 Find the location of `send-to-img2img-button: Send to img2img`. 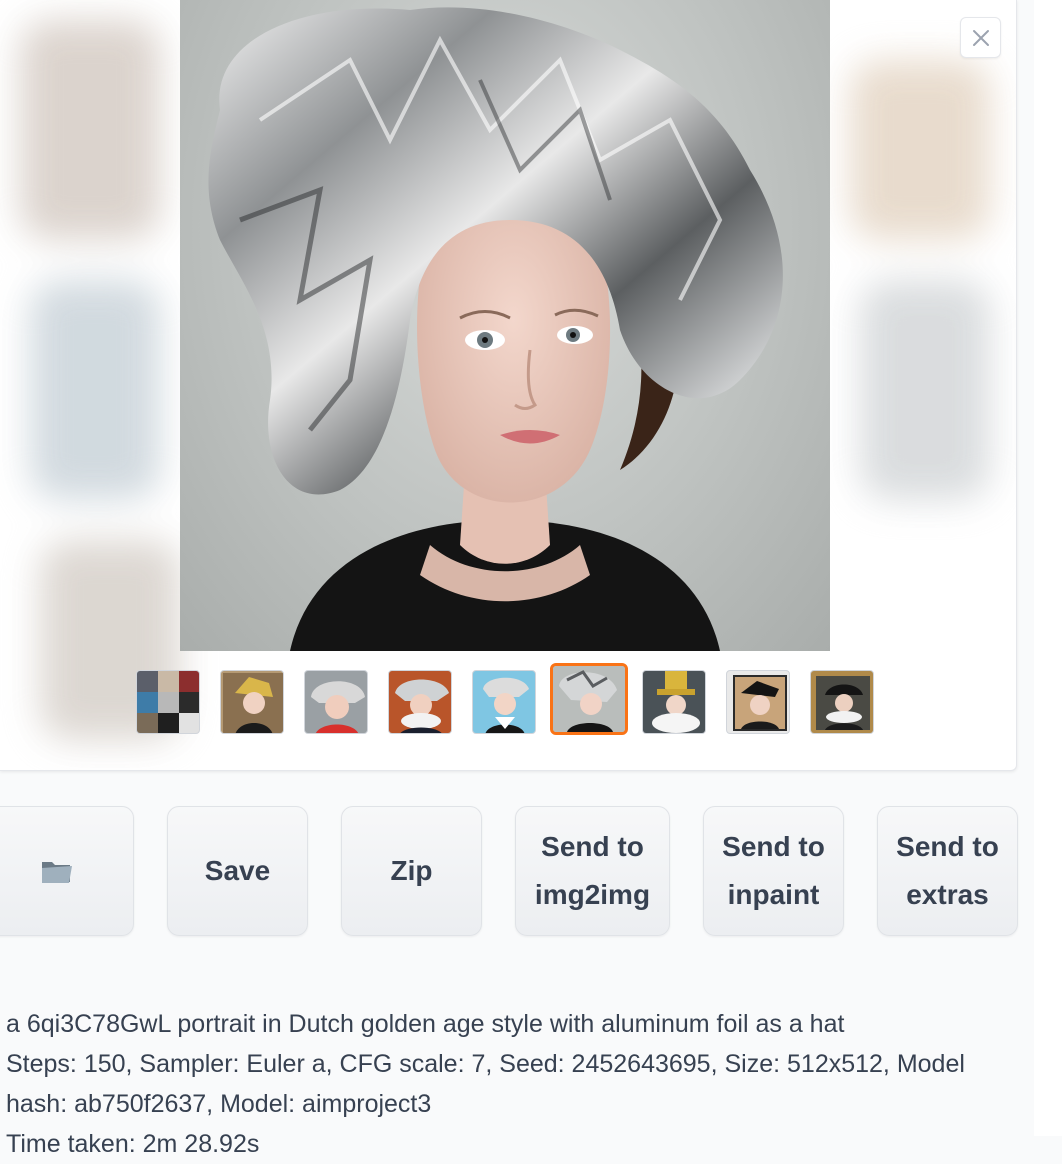

send-to-img2img-button: Send to img2img is located at coordinates (592, 871).